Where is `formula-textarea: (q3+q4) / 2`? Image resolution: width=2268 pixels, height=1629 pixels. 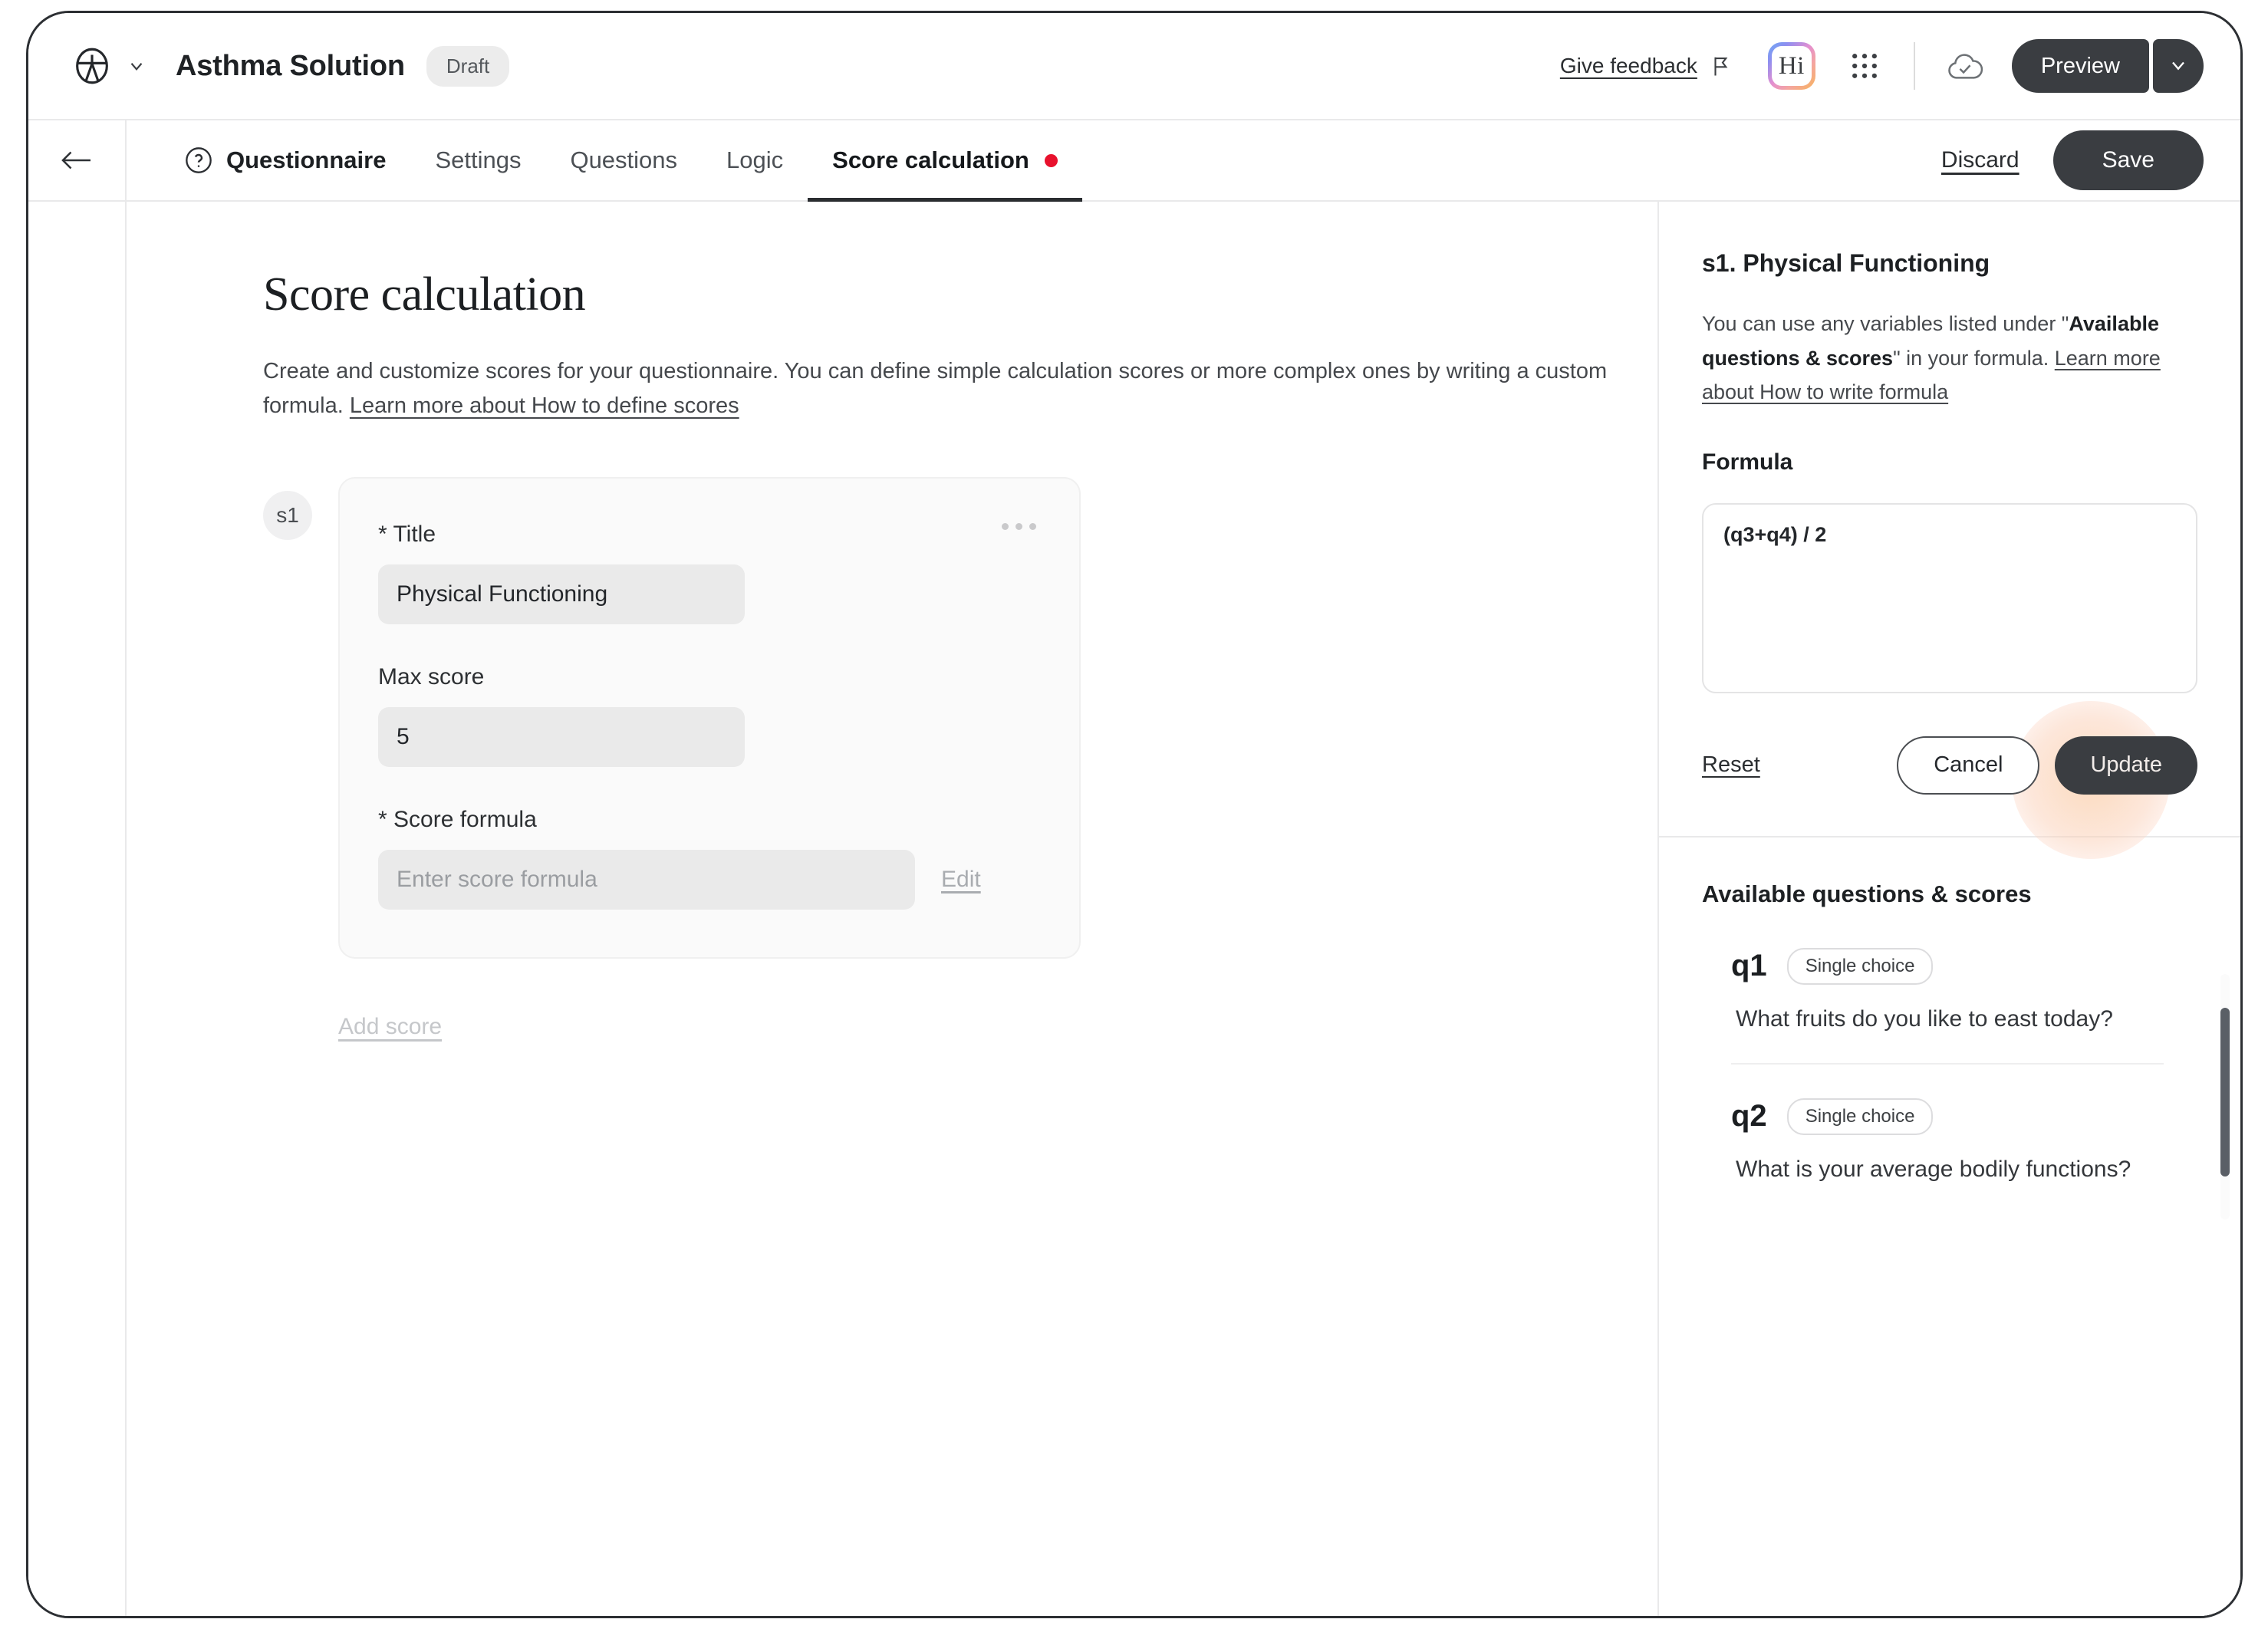
formula-textarea: (q3+q4) / 2 is located at coordinates (1950, 597).